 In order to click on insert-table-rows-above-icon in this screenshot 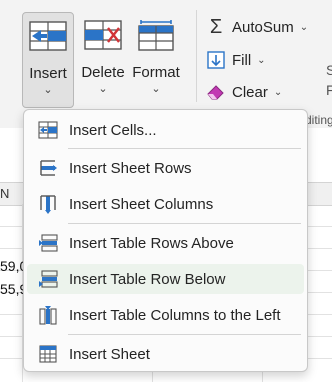, I will do `click(48, 243)`.